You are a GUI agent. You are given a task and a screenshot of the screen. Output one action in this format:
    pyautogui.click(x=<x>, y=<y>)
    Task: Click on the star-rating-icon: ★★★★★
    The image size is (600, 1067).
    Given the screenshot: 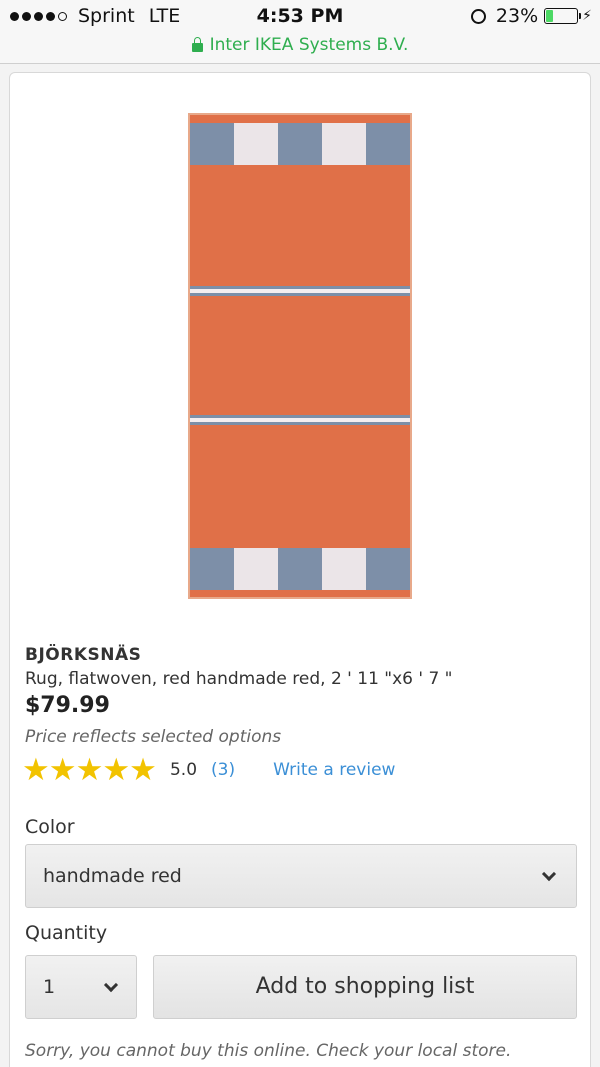 What is the action you would take?
    pyautogui.click(x=89, y=770)
    